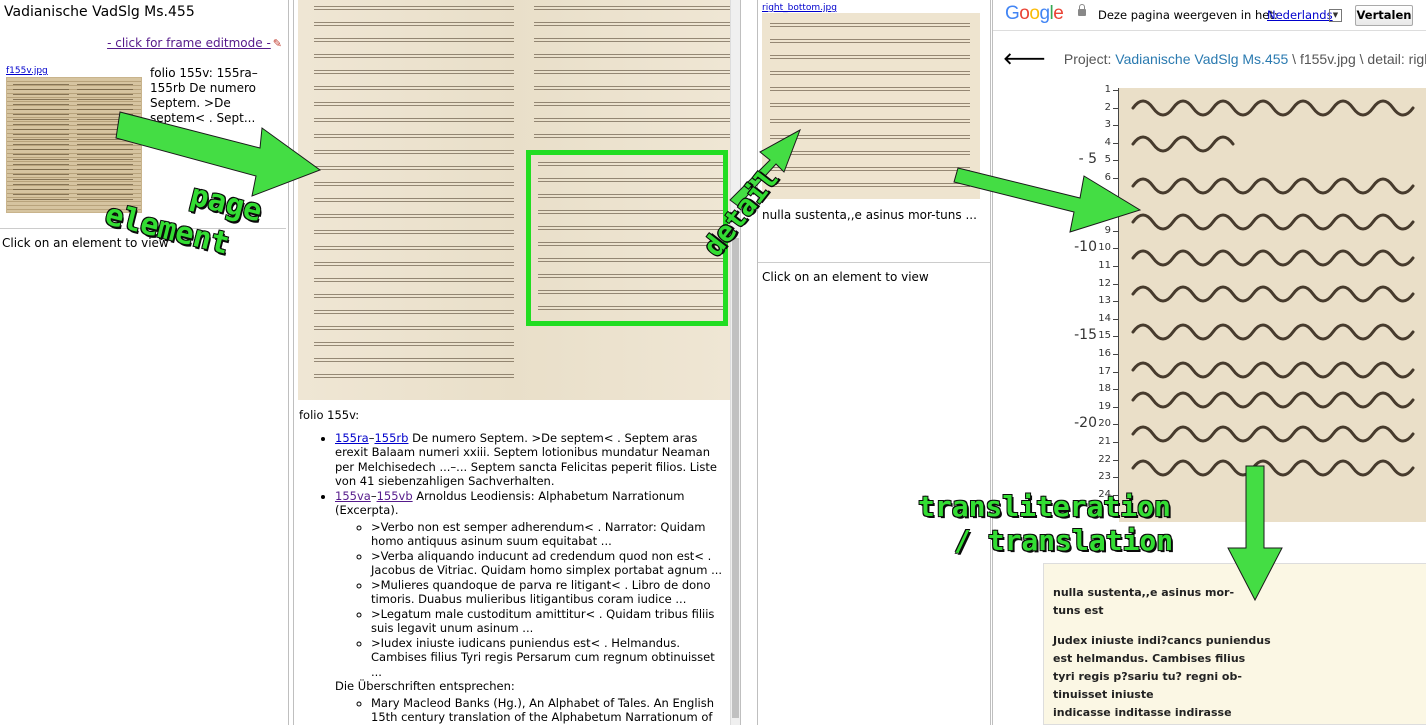 The width and height of the screenshot is (1426, 725). What do you see at coordinates (1085, 247) in the screenshot?
I see `ruler-major-label: -10` at bounding box center [1085, 247].